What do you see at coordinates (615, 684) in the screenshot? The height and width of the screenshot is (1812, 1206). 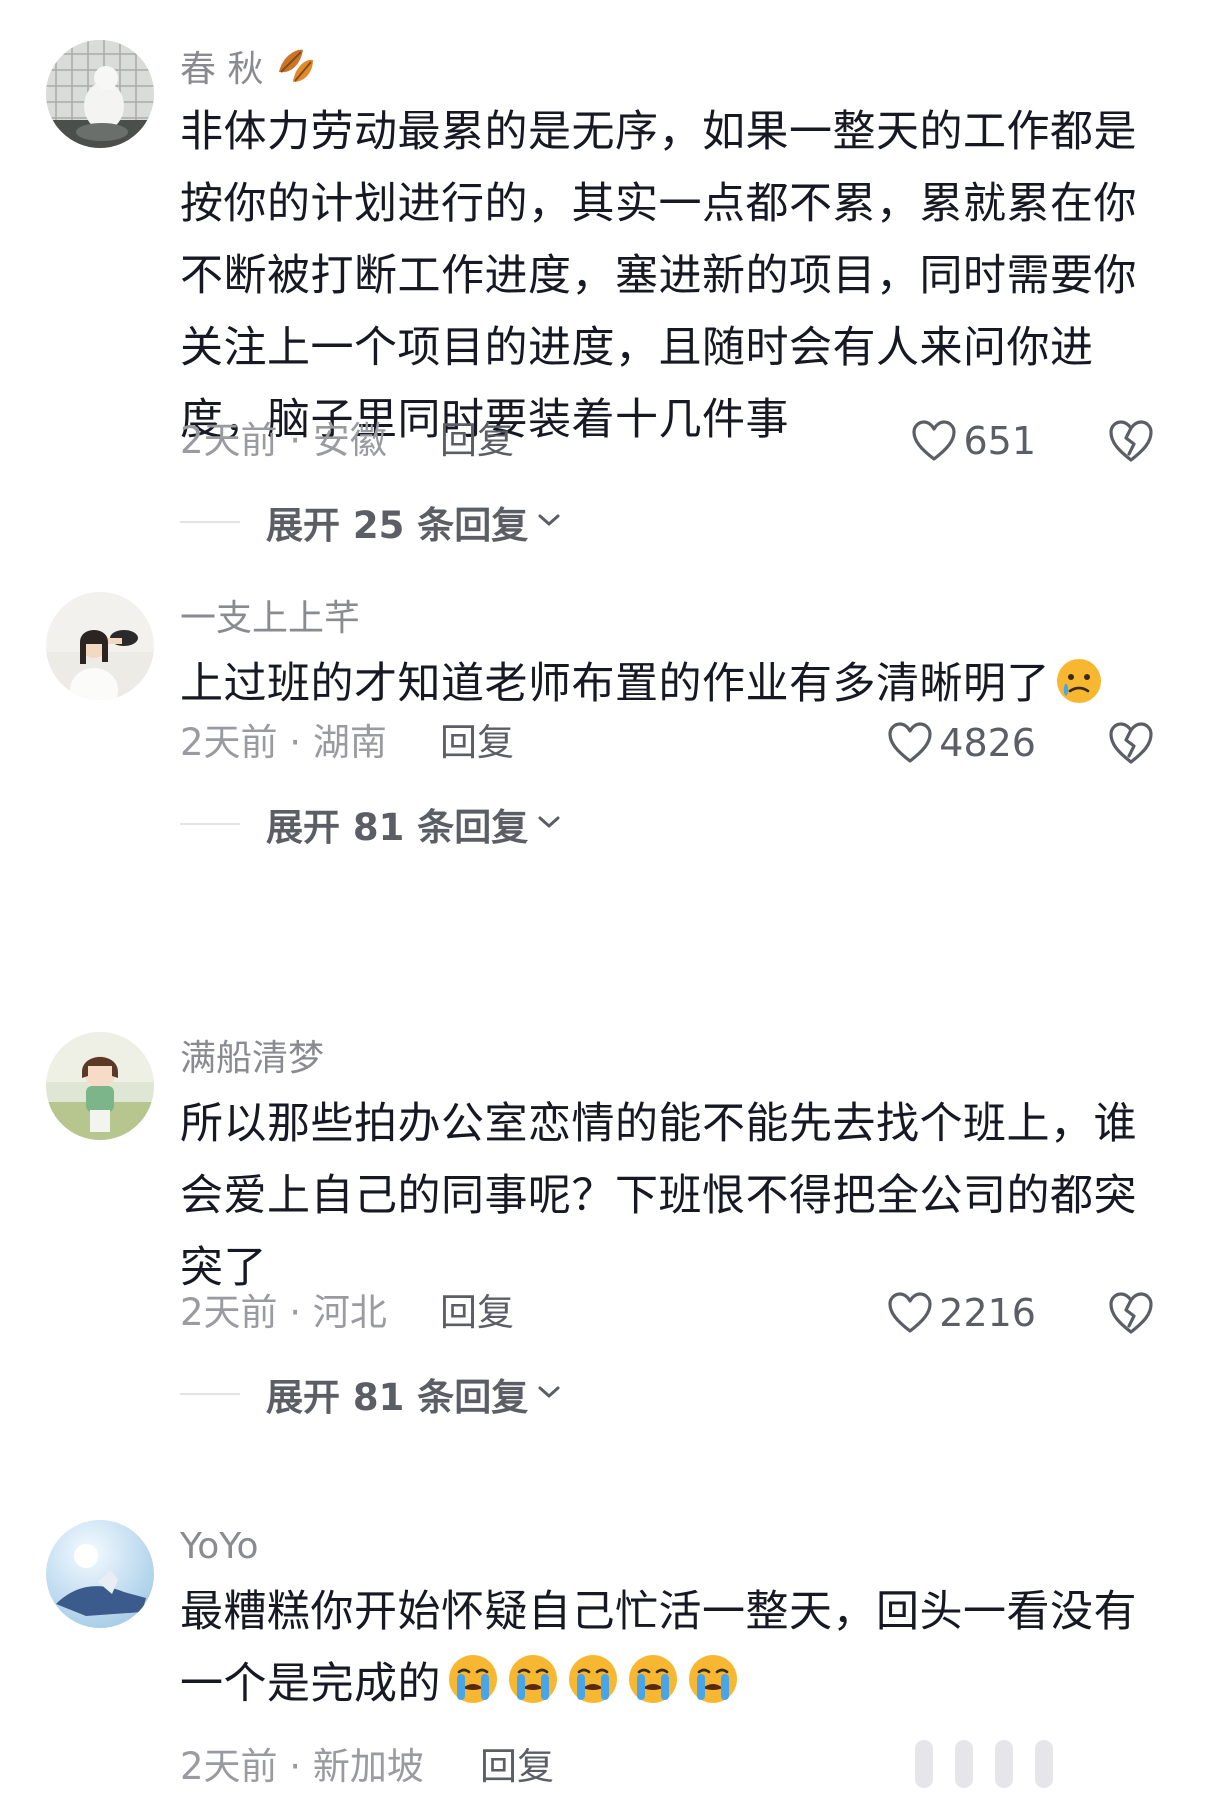 I see `comment-text-content: 上过班的才知道老师布置的作业有多清晰明了` at bounding box center [615, 684].